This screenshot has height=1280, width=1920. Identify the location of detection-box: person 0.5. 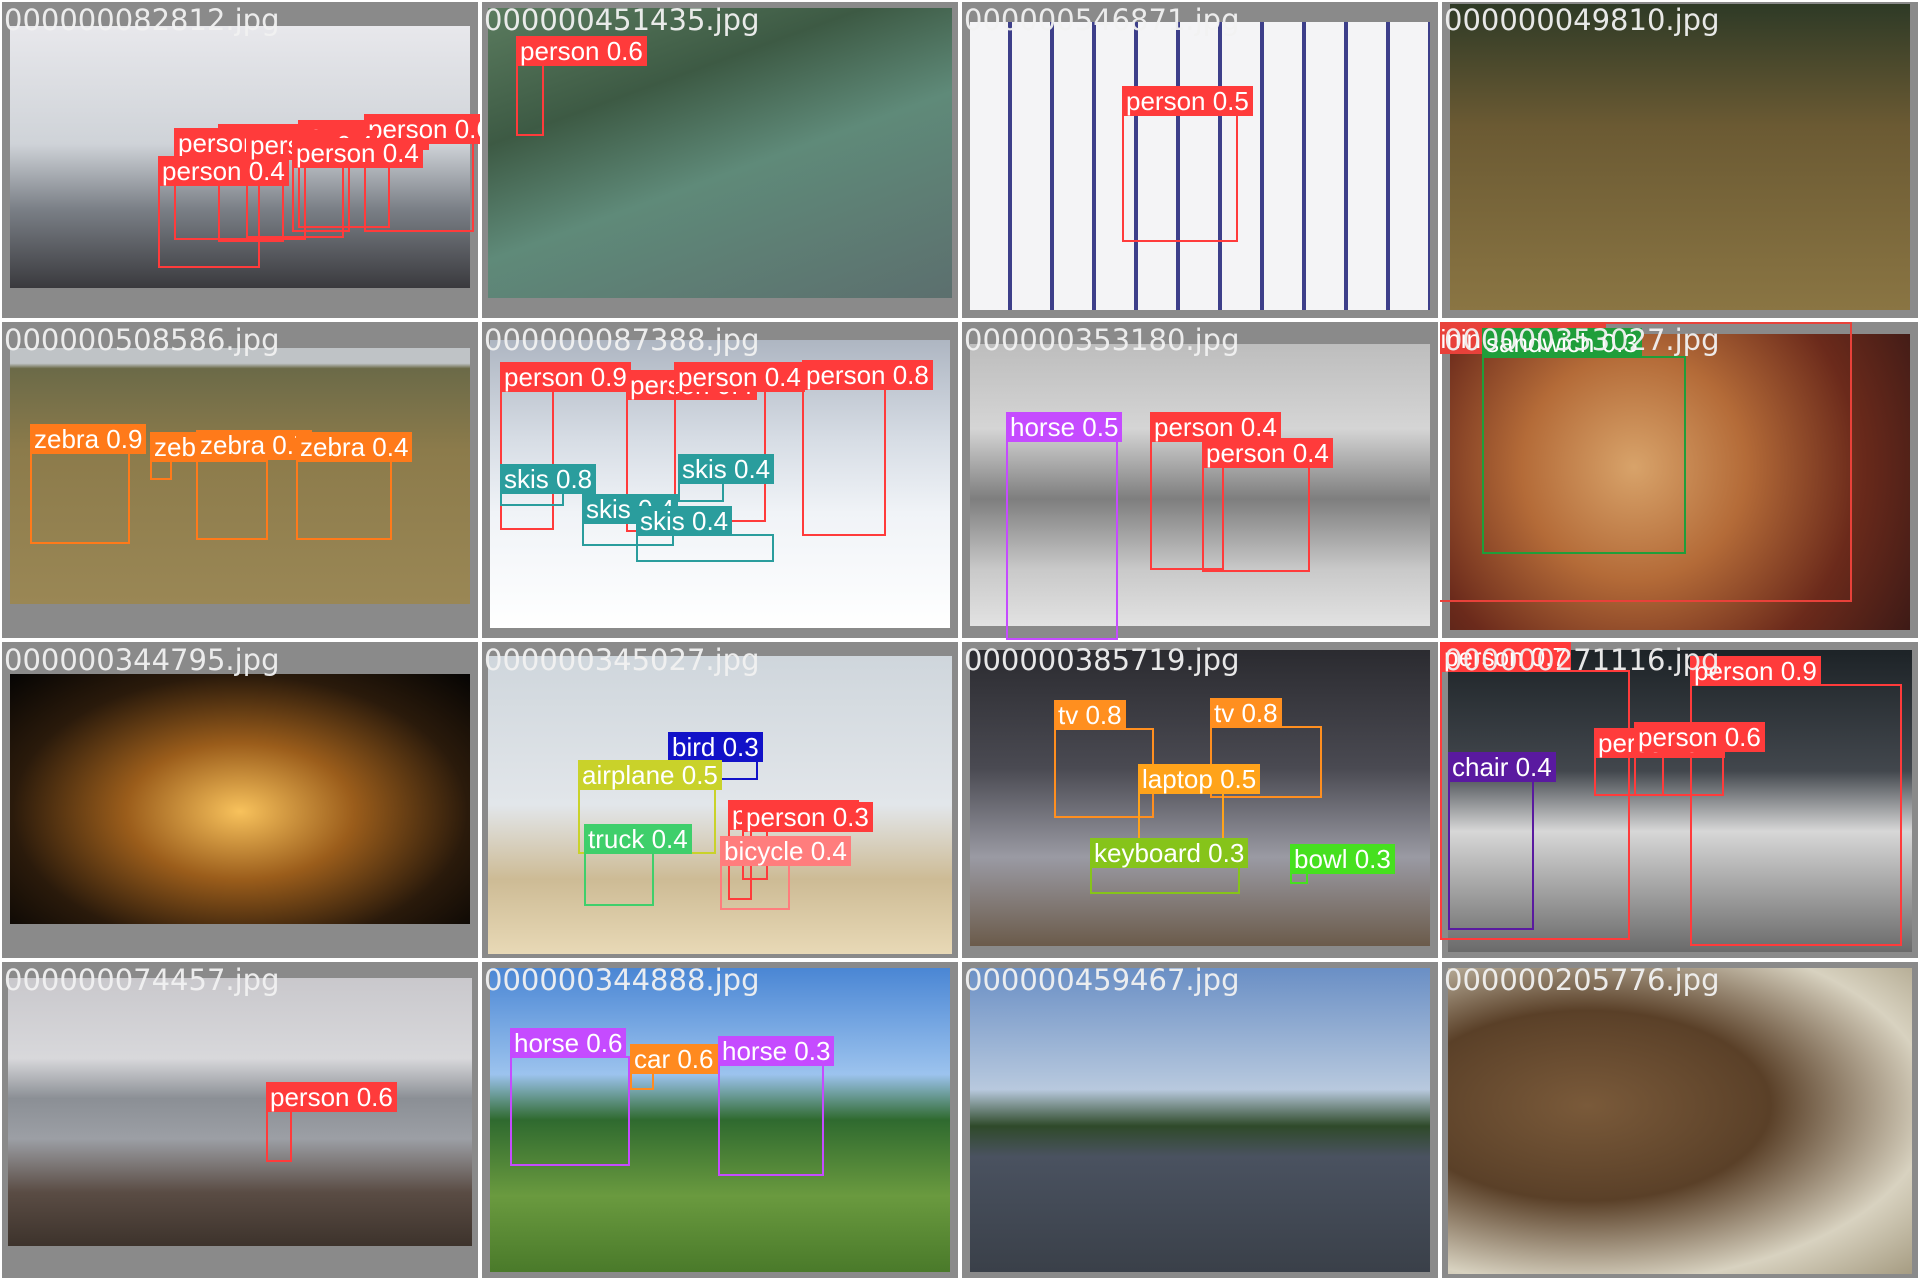
(1187, 164).